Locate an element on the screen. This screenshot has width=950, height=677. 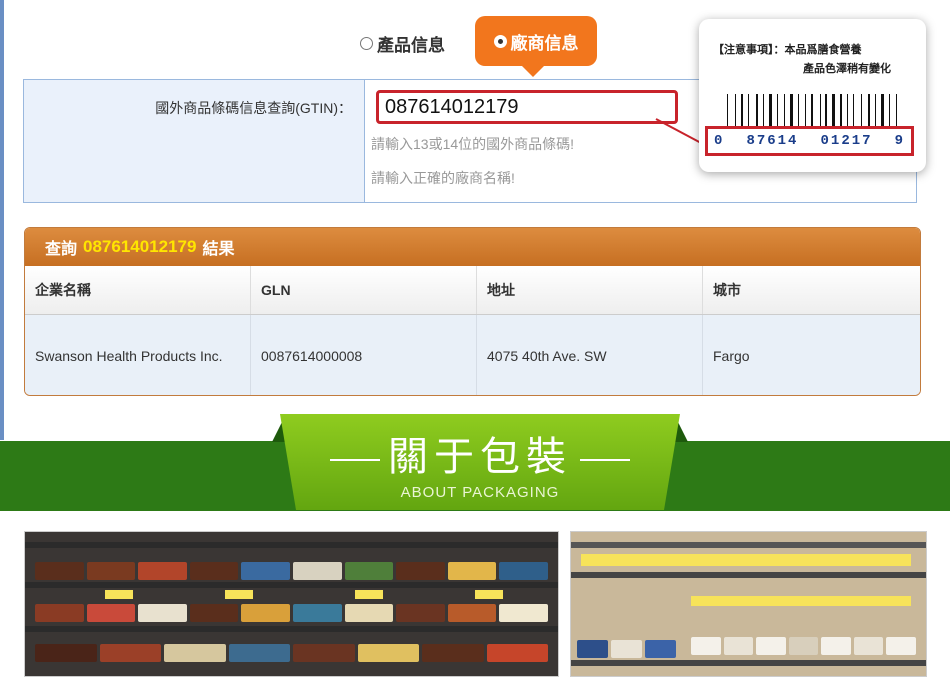
store-shelves-photo-right is located at coordinates (748, 604).